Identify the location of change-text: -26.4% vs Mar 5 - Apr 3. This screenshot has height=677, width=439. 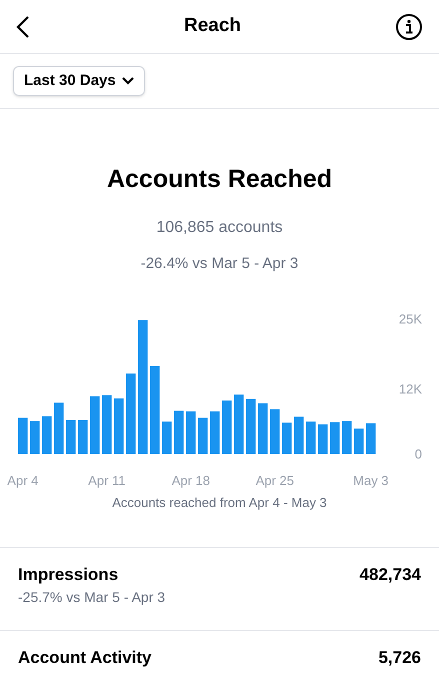
(219, 264).